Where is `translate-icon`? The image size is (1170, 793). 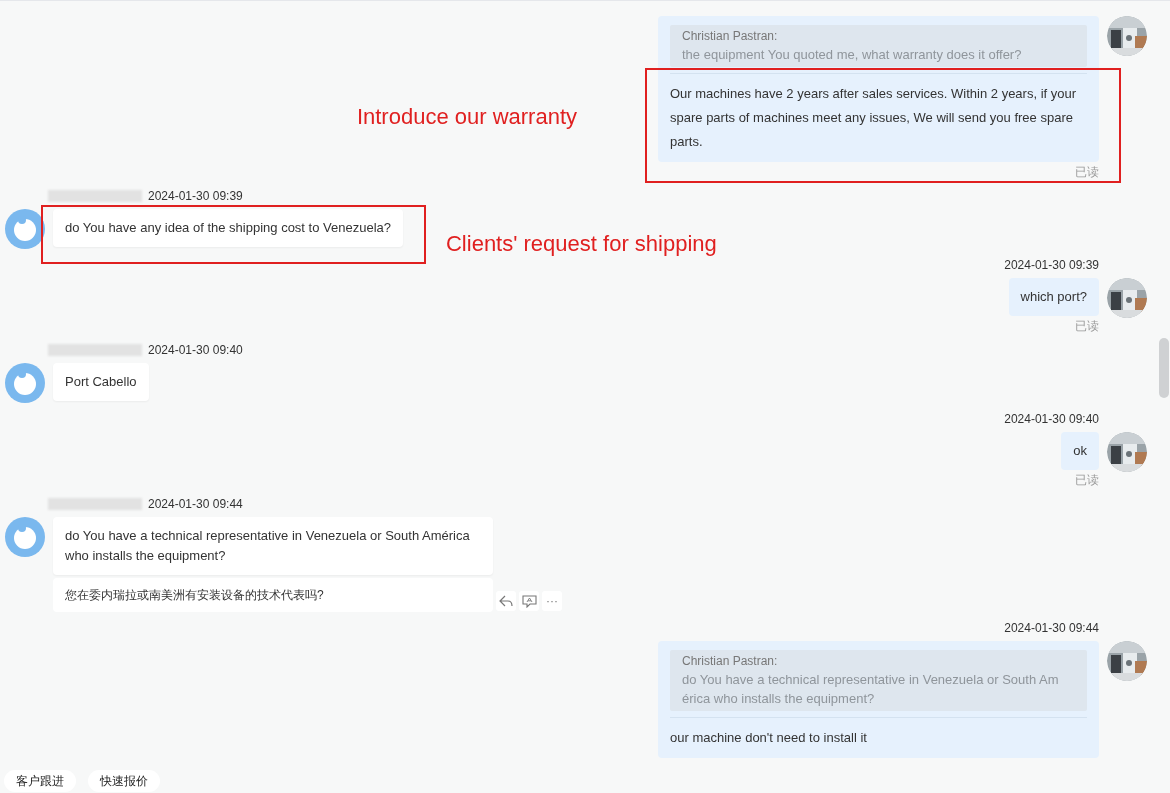 translate-icon is located at coordinates (529, 601).